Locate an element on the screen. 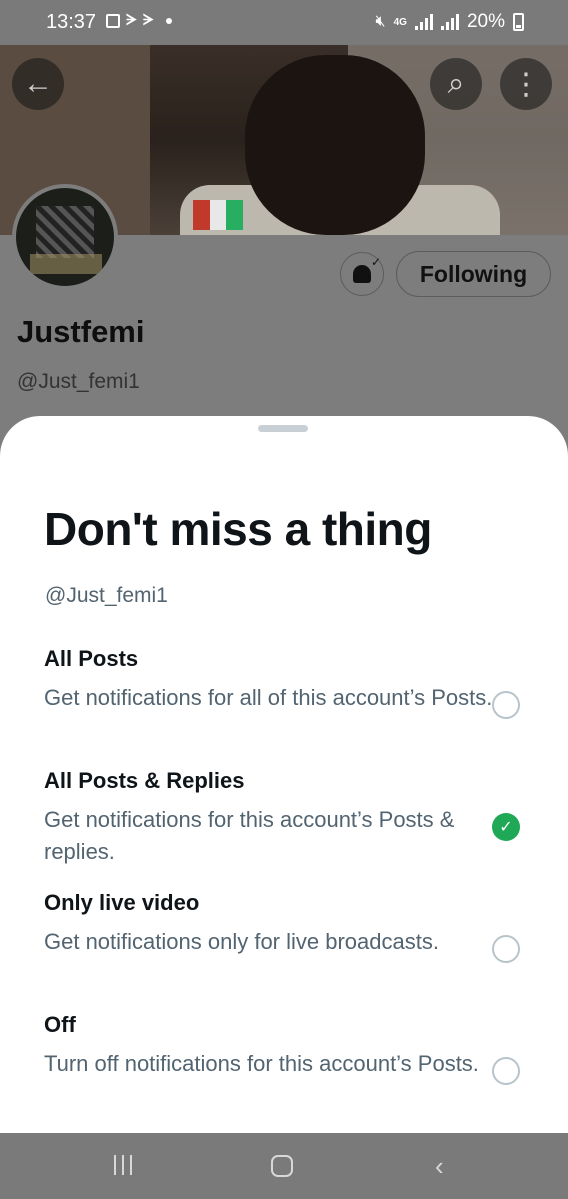 Image resolution: width=568 pixels, height=1199 pixels. sheet-drag-handle is located at coordinates (283, 428).